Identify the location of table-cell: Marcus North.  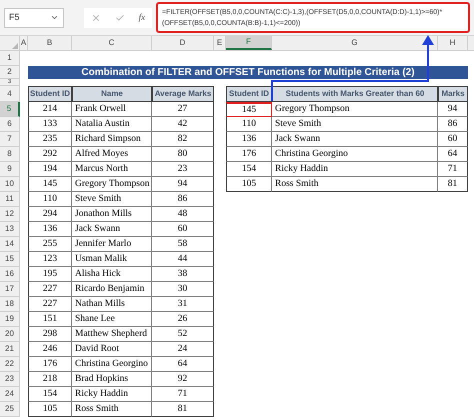
(112, 169).